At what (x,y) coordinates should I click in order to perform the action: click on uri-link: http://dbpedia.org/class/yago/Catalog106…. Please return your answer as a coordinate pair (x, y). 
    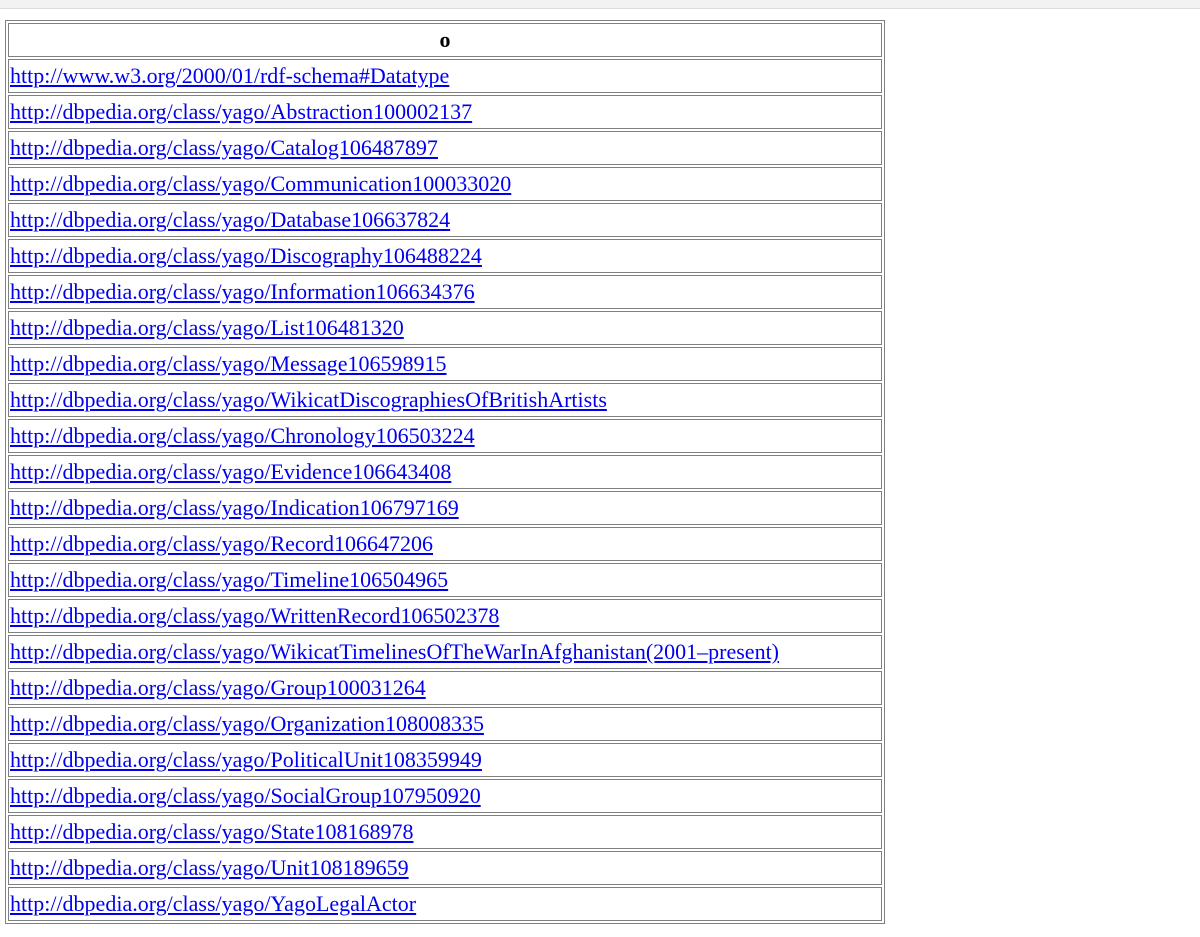
    Looking at the image, I should click on (224, 147).